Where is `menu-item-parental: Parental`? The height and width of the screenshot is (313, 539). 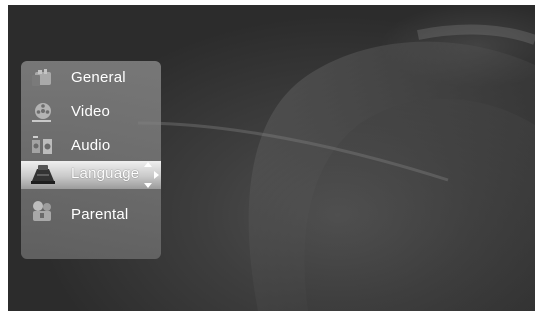 menu-item-parental: Parental is located at coordinates (91, 215).